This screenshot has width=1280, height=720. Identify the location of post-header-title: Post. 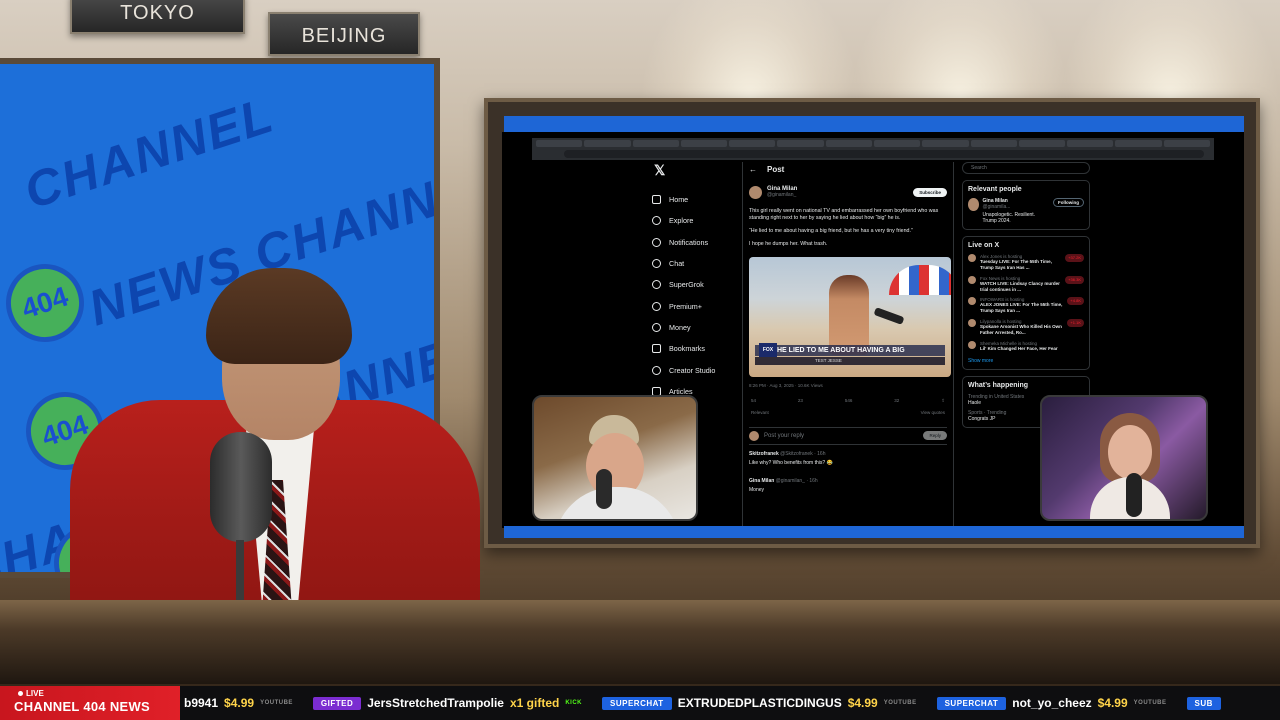
(776, 169).